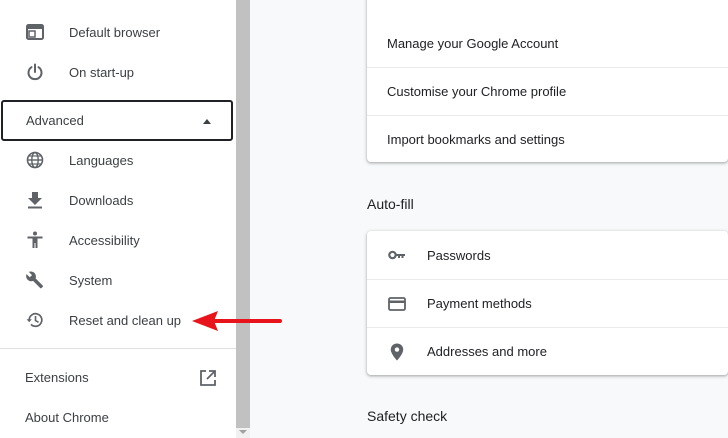 This screenshot has height=438, width=728. What do you see at coordinates (101, 200) in the screenshot?
I see `sidebar-item-label: Downloads` at bounding box center [101, 200].